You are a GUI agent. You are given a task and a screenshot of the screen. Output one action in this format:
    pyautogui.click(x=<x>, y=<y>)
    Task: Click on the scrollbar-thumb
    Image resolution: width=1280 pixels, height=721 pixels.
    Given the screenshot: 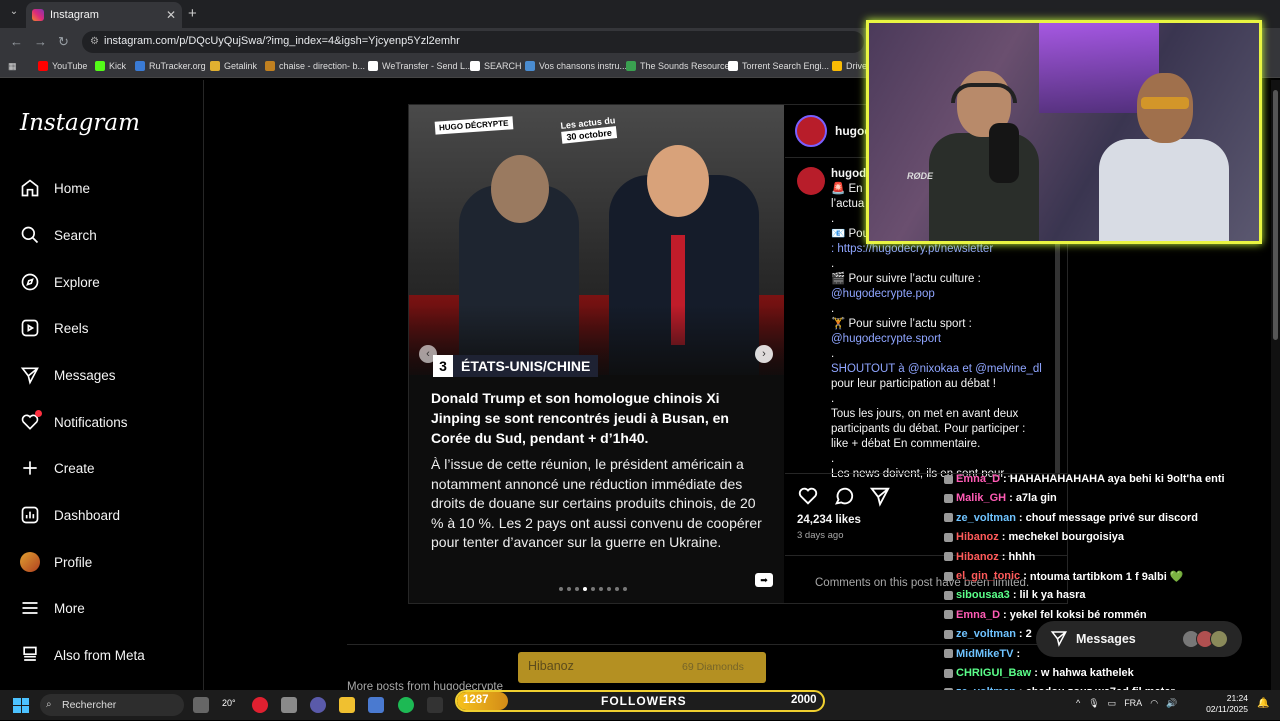 What is the action you would take?
    pyautogui.click(x=1275, y=215)
    